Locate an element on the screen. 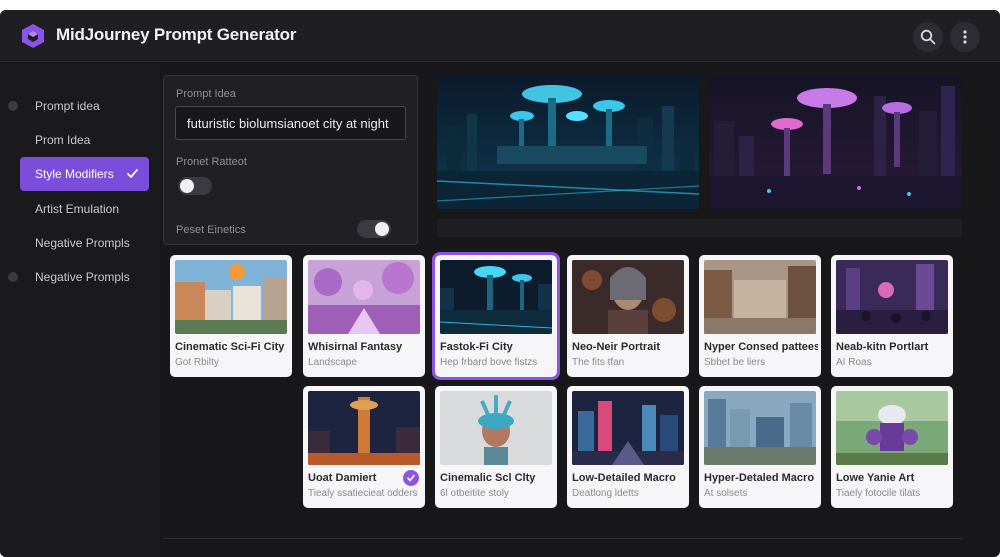 The width and height of the screenshot is (1000, 557). robot-illustration is located at coordinates (892, 428).